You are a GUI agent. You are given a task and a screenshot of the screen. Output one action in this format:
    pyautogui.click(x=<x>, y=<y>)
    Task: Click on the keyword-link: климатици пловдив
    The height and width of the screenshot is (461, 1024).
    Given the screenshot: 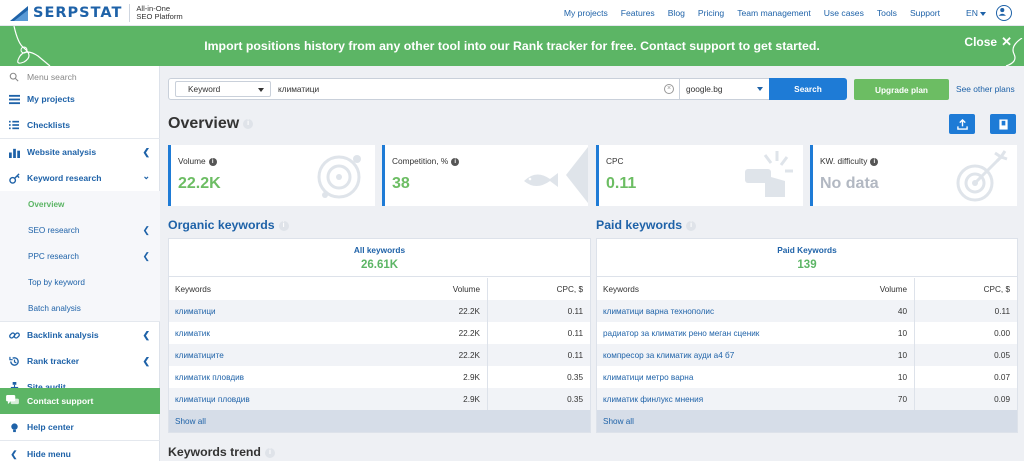 What is the action you would take?
    pyautogui.click(x=212, y=399)
    